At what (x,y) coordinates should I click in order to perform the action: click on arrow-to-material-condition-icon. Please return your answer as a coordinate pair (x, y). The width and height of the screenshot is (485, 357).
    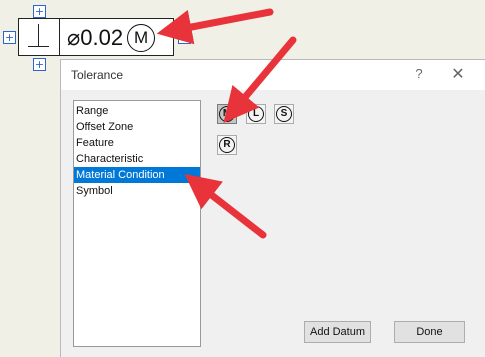
    Looking at the image, I should click on (225, 206).